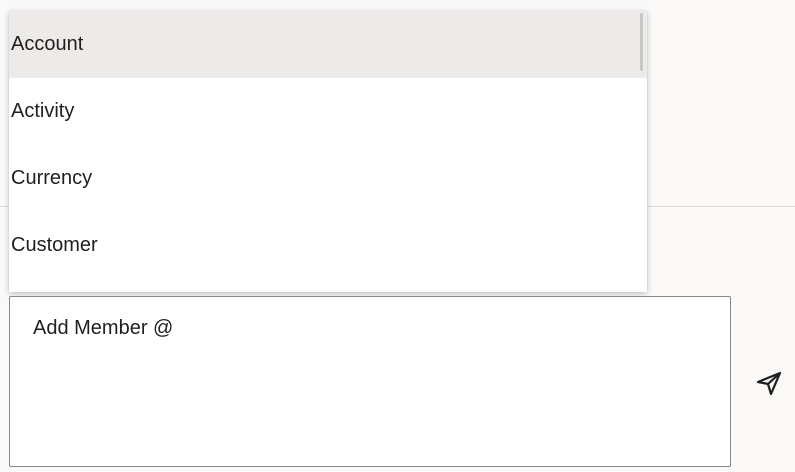  I want to click on dropdown-option-currency: Currency, so click(328, 178).